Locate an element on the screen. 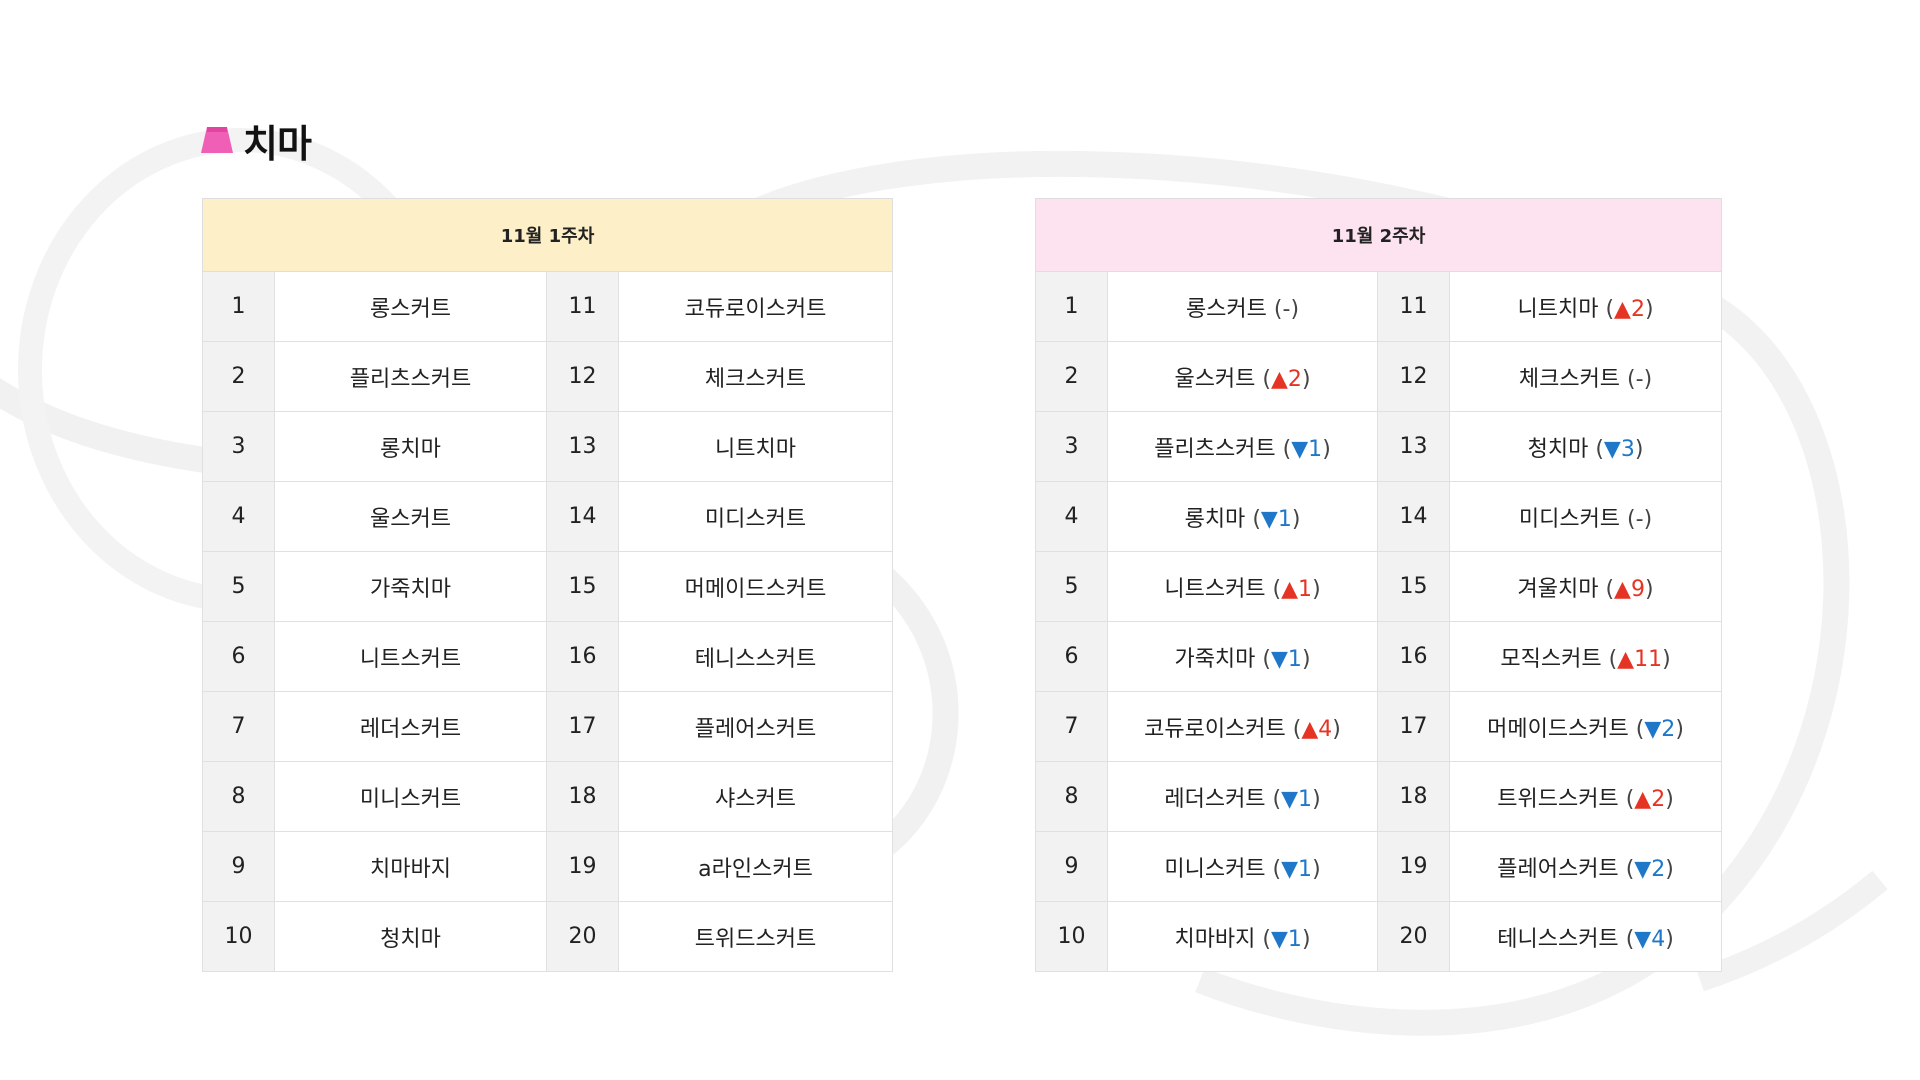 The image size is (1920, 1080). rank-up-indicator: ▲4 is located at coordinates (1317, 729).